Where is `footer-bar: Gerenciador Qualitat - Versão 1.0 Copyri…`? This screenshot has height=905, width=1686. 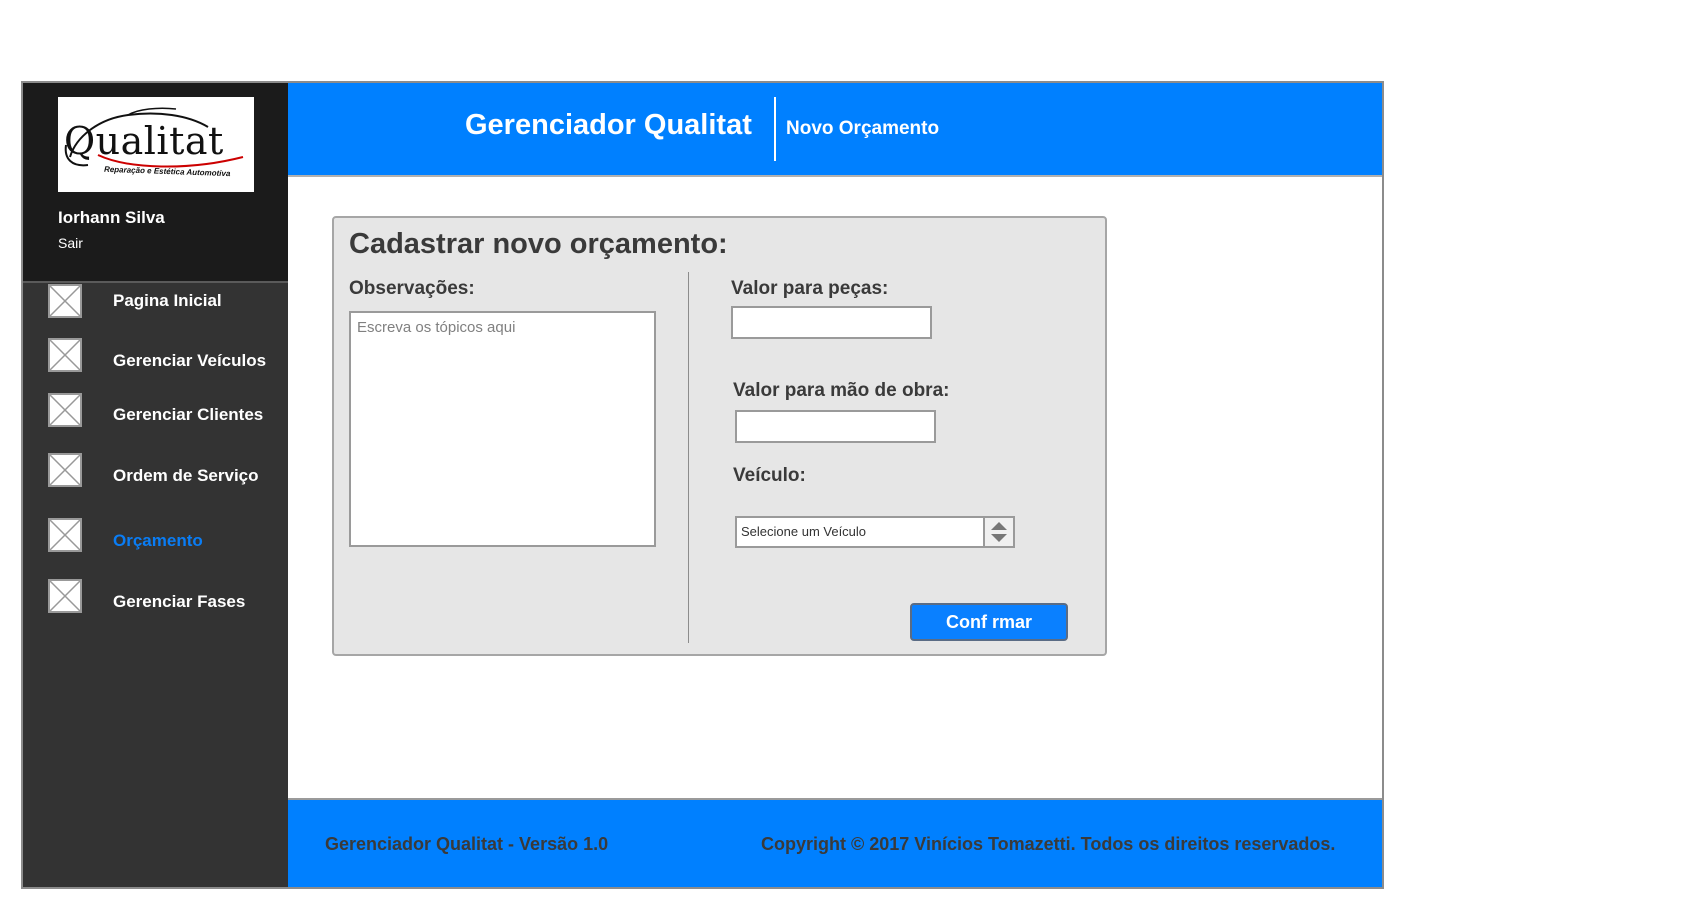
footer-bar: Gerenciador Qualitat - Versão 1.0 Copyri… is located at coordinates (835, 842).